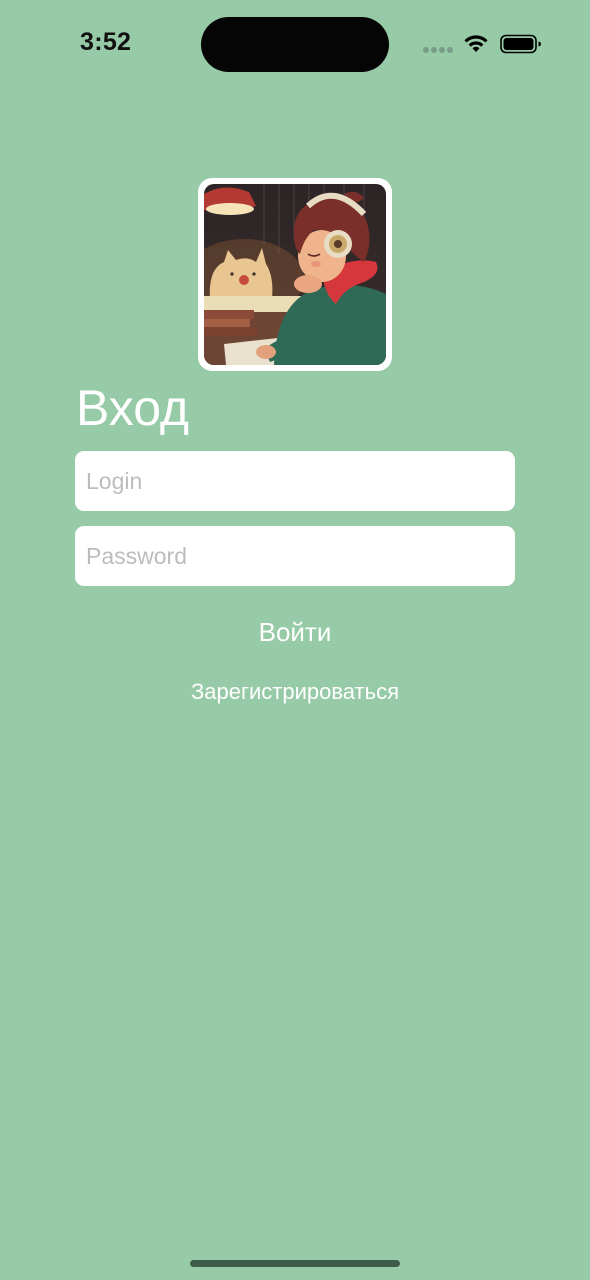 This screenshot has width=590, height=1280. What do you see at coordinates (295, 692) in the screenshot?
I see `register-button: Зарегистрироваться` at bounding box center [295, 692].